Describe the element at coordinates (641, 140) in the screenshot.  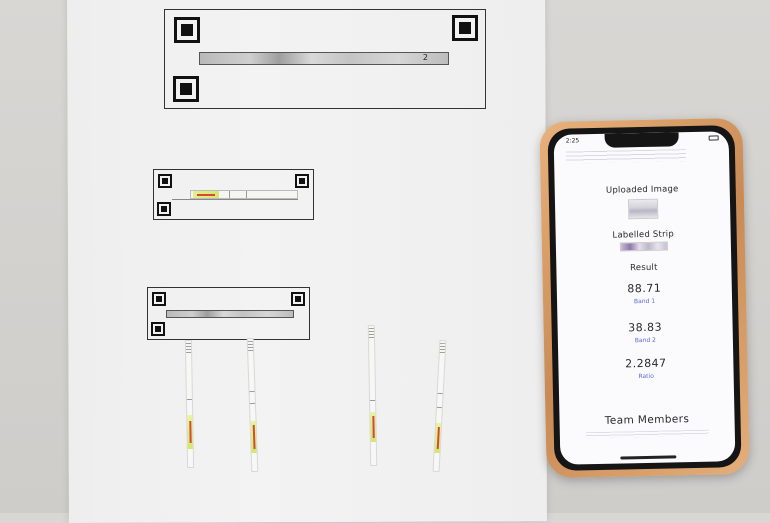
I see `phone-notch` at that location.